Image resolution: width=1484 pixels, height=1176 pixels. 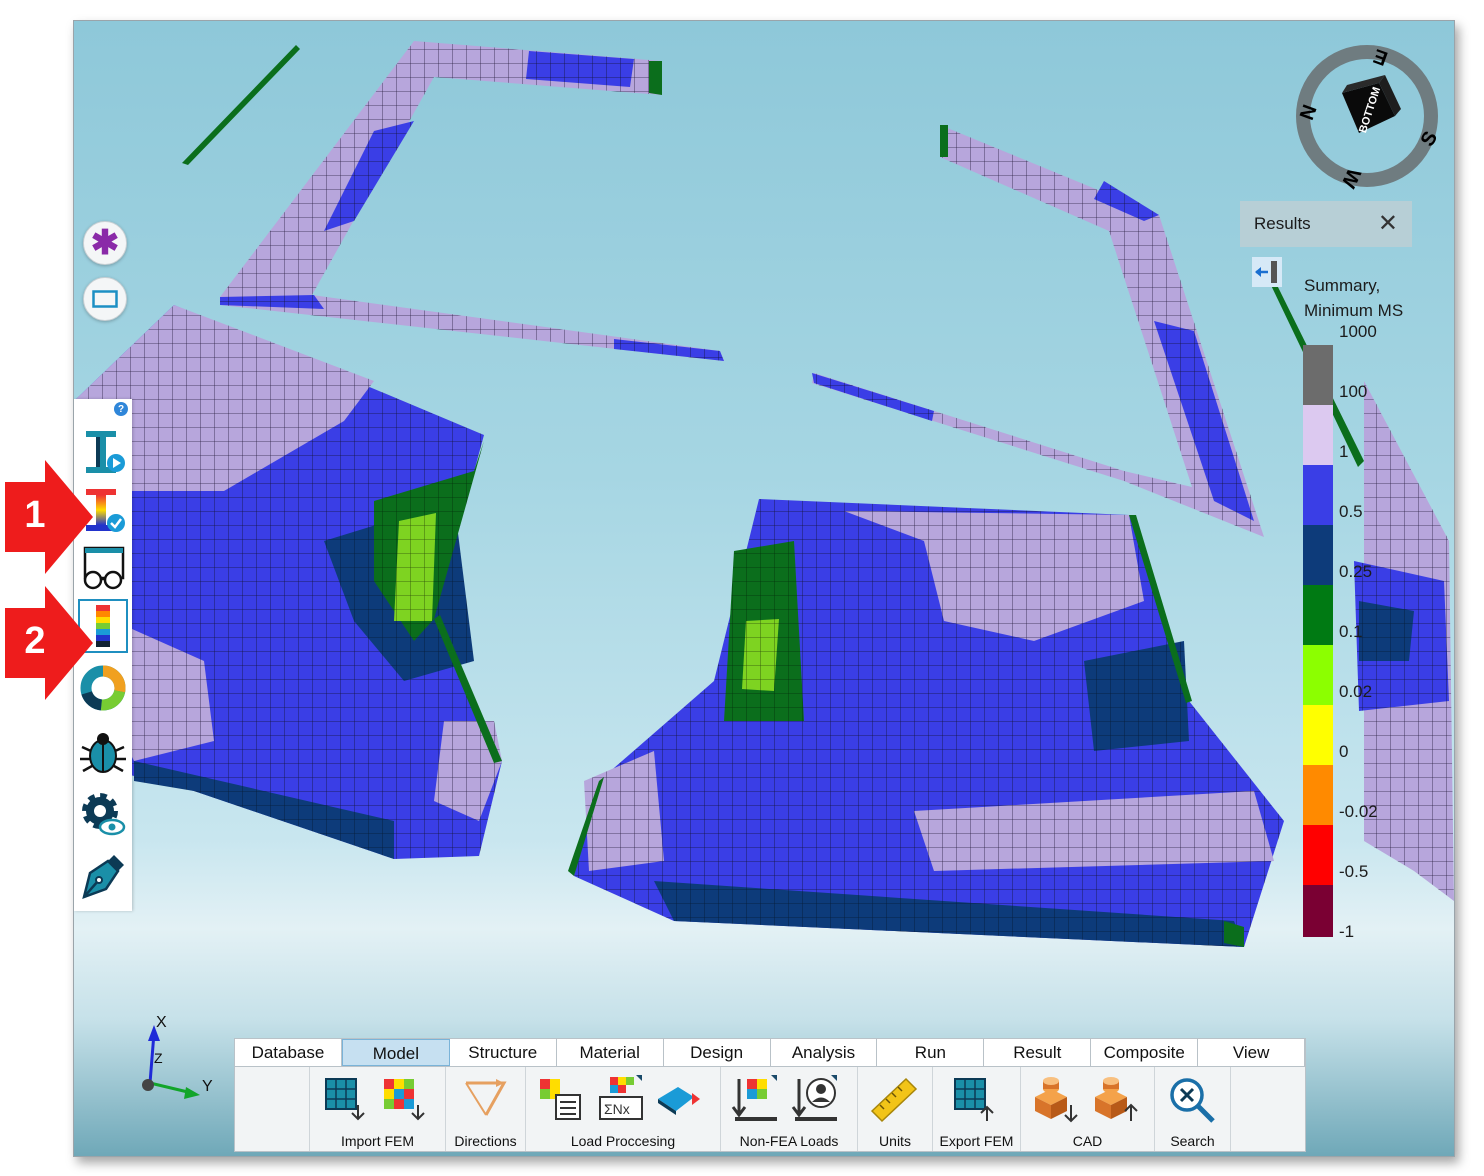 What do you see at coordinates (472, 201) in the screenshot?
I see `mesh-panel-top` at bounding box center [472, 201].